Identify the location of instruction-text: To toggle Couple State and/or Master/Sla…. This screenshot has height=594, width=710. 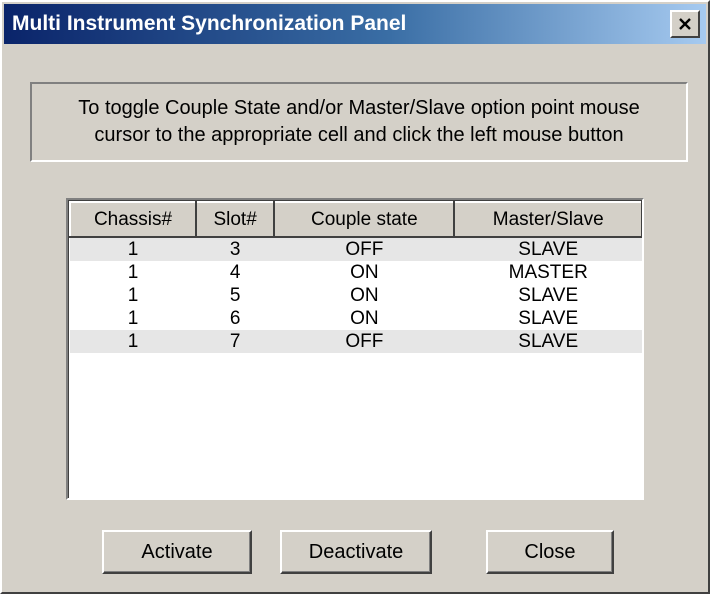
(358, 122).